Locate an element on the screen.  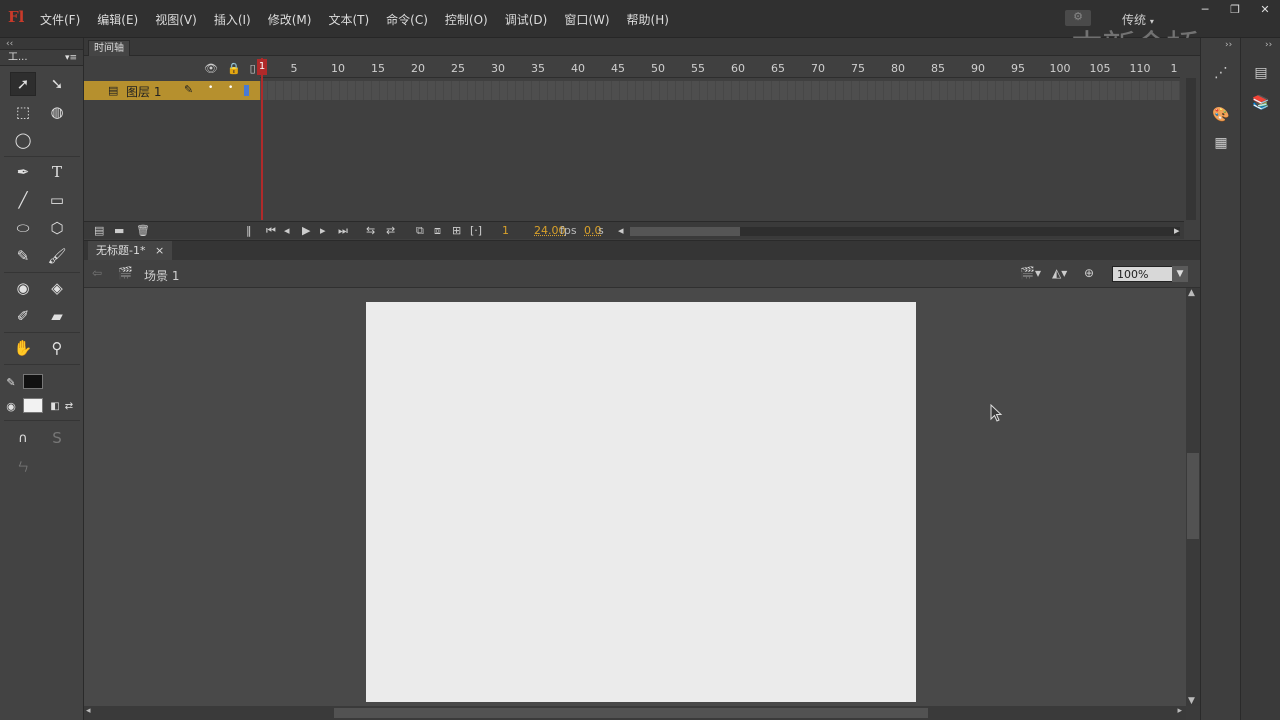
menu-help: 帮助(H) is located at coordinates (648, 19).